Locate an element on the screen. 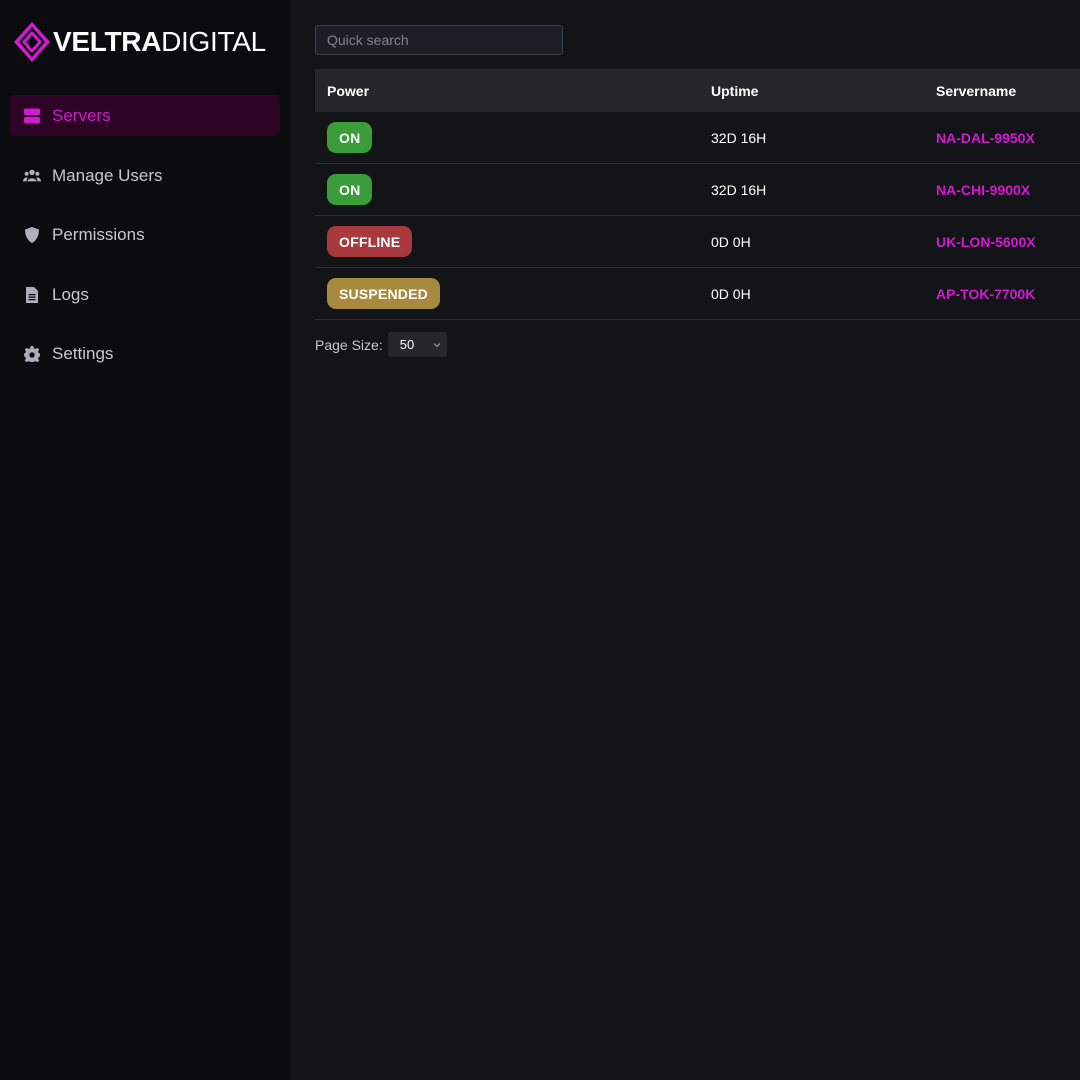  power-status-badge: OFFLINE is located at coordinates (370, 241).